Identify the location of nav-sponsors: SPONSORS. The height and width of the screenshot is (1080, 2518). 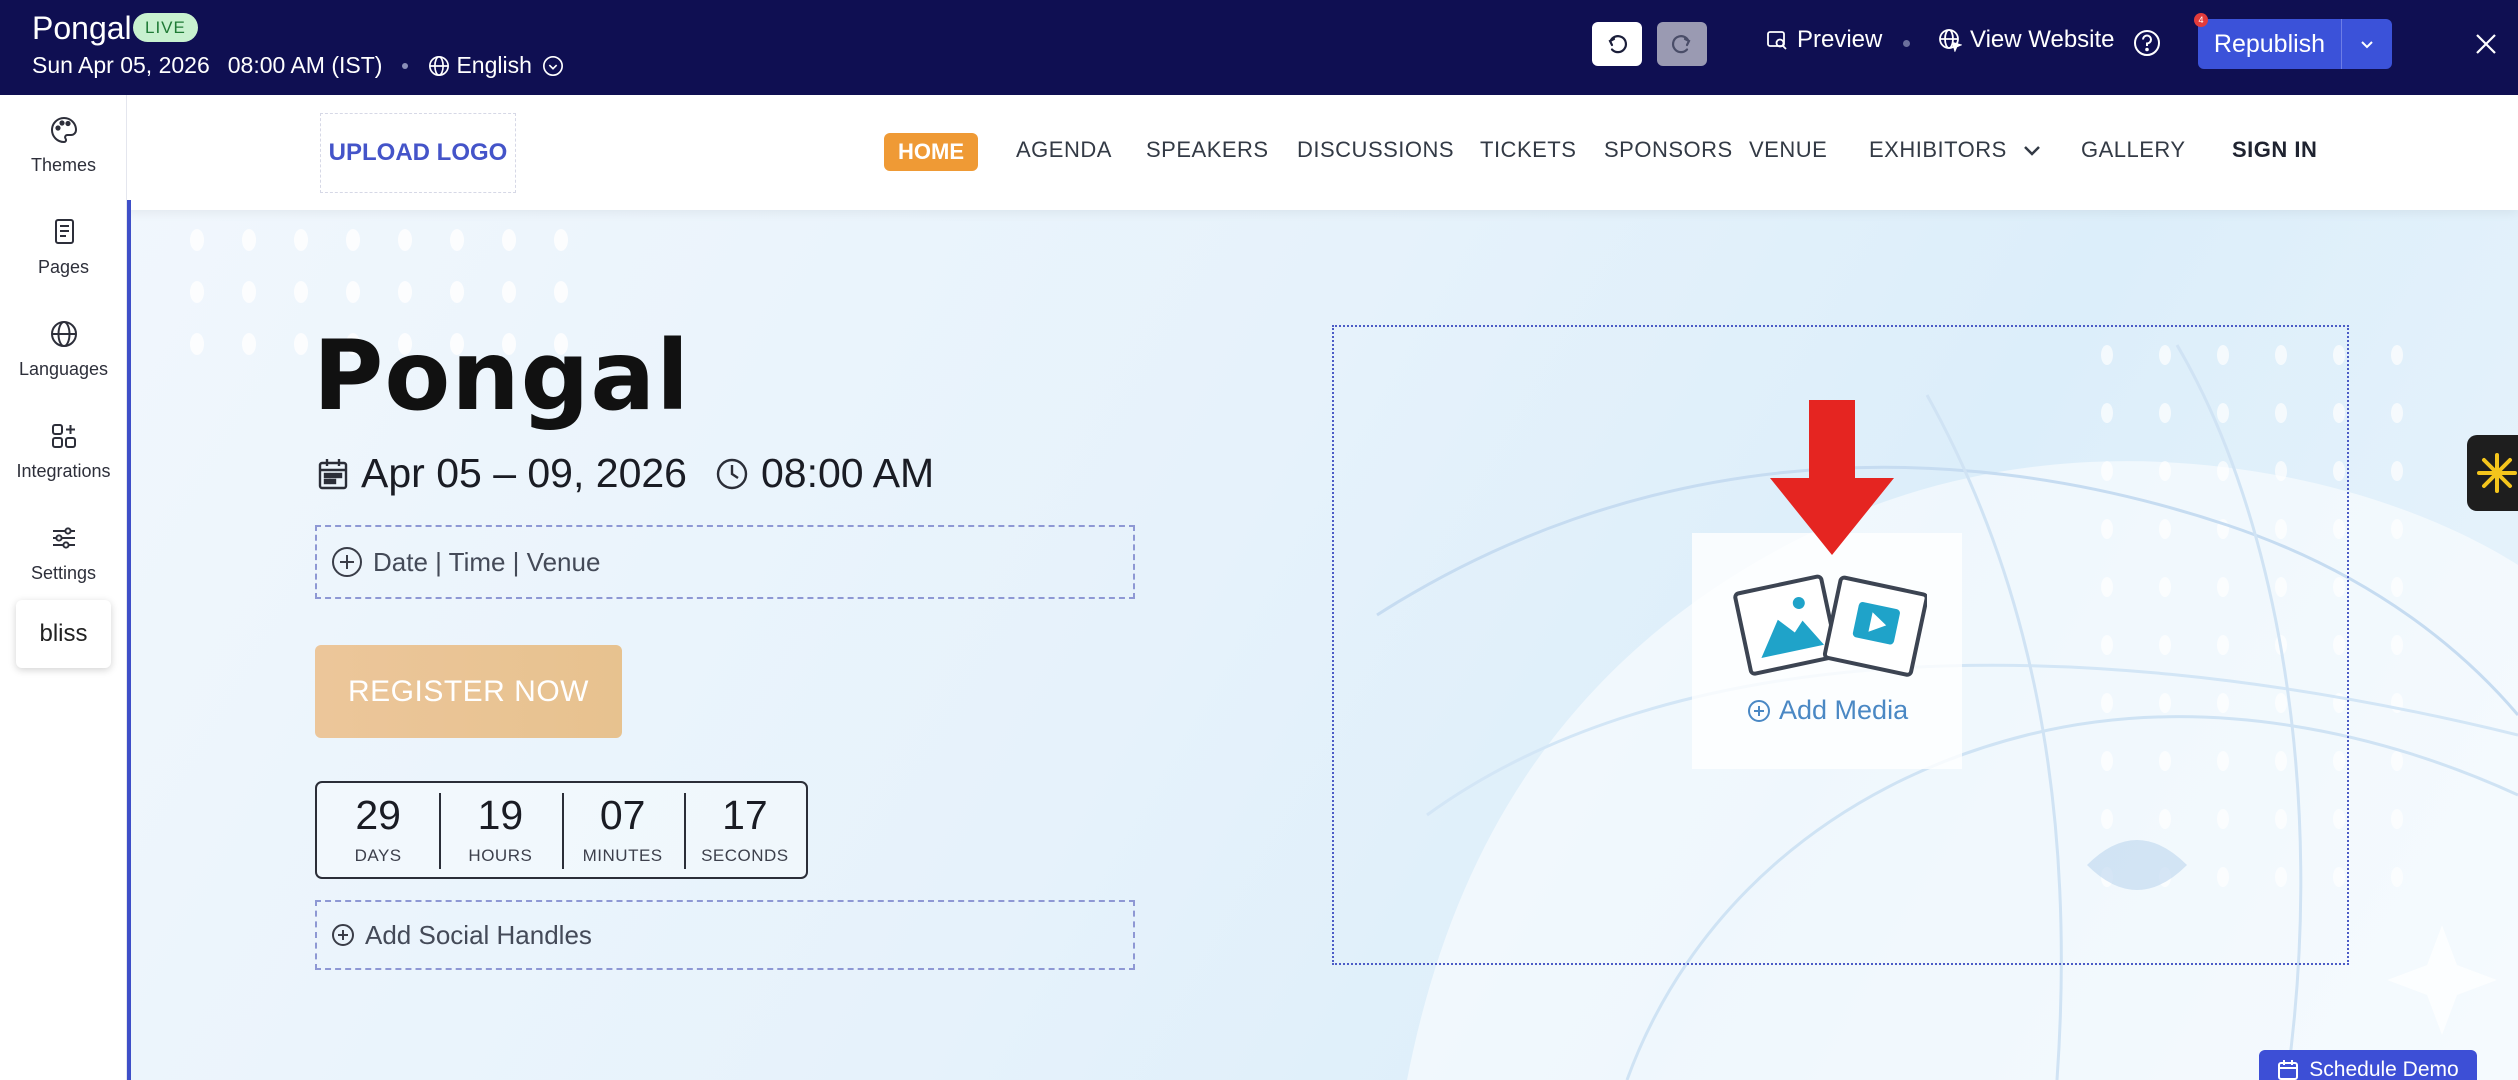
(1668, 150).